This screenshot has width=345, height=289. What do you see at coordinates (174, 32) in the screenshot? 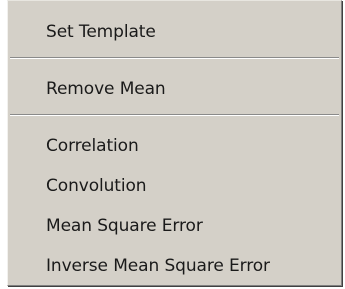
I see `menu-item-set-template: Set Template` at bounding box center [174, 32].